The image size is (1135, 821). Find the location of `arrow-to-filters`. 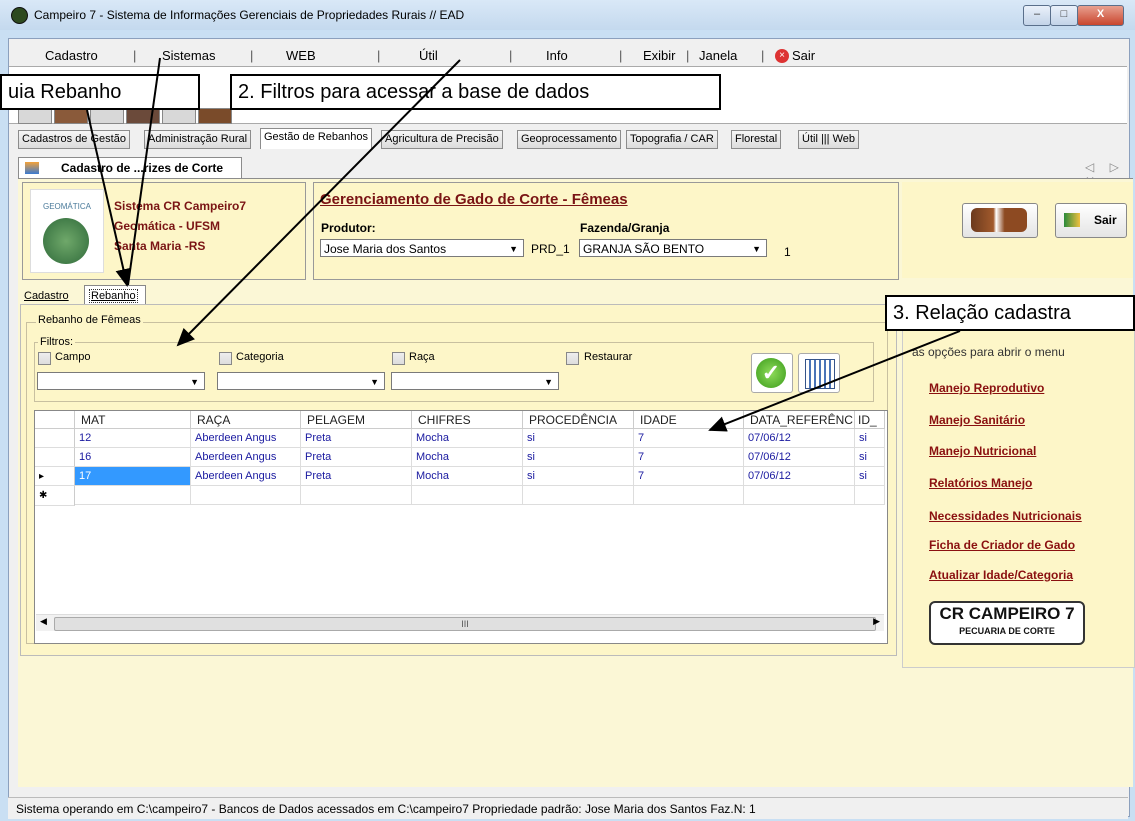

arrow-to-filters is located at coordinates (318, 203).